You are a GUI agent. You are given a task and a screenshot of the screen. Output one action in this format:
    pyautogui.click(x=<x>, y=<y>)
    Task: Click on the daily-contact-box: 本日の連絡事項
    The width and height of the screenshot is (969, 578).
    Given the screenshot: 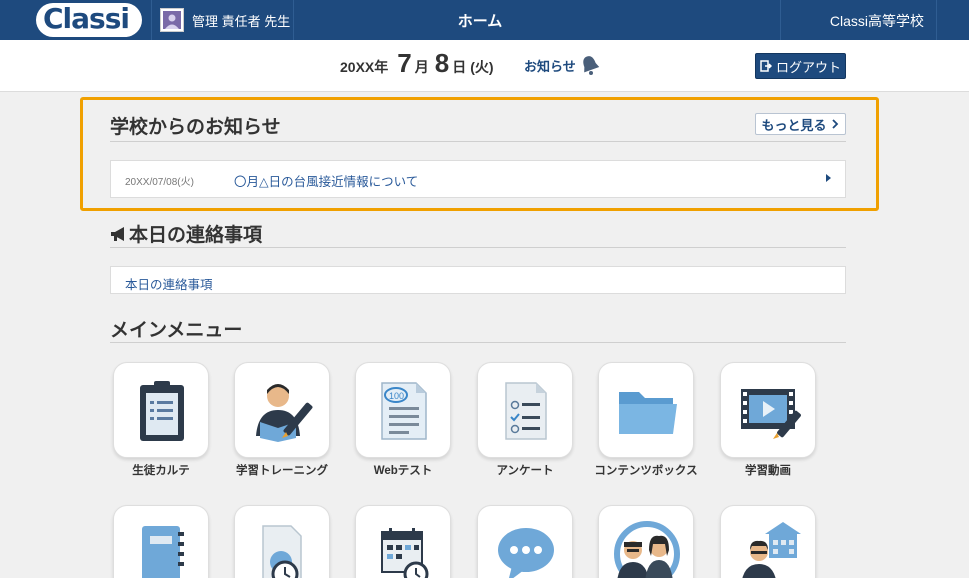 What is the action you would take?
    pyautogui.click(x=478, y=280)
    